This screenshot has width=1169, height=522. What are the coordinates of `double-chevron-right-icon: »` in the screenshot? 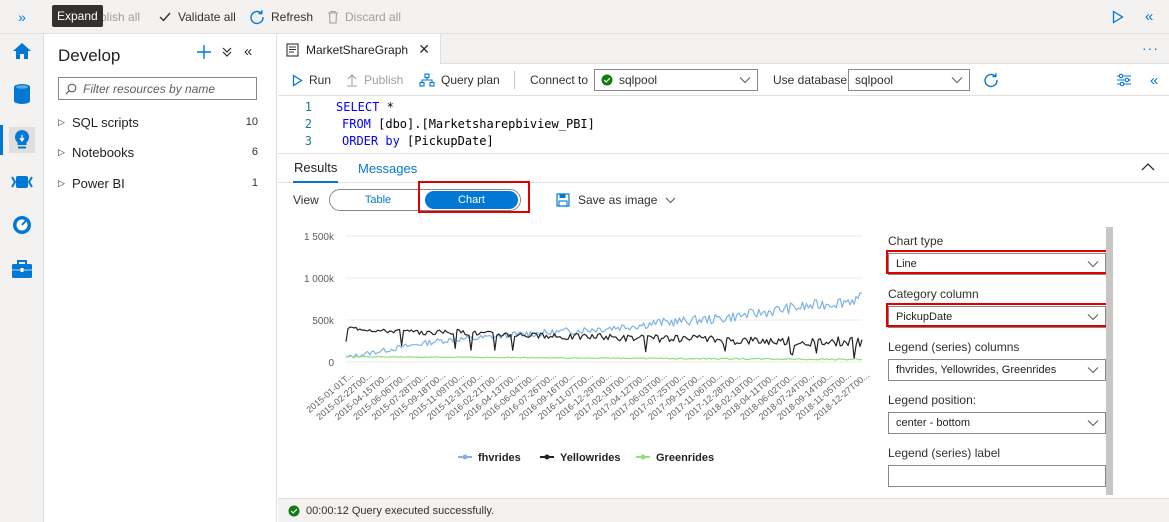 It's located at (22, 17).